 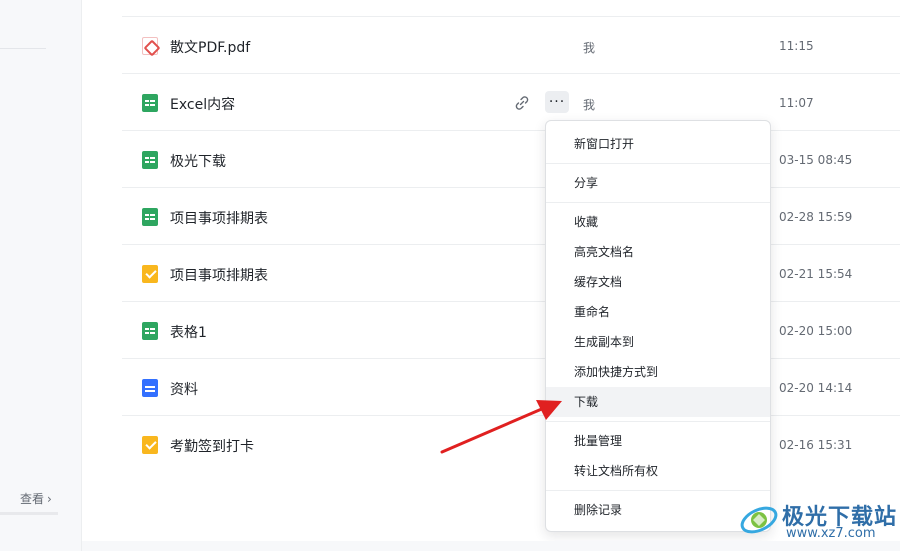 What do you see at coordinates (658, 183) in the screenshot?
I see `menu-item-share: 分享` at bounding box center [658, 183].